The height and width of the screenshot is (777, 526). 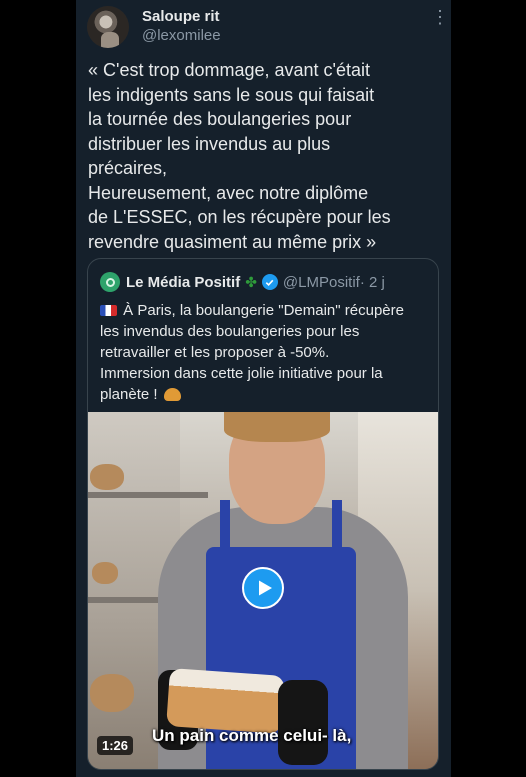 What do you see at coordinates (277, 427) in the screenshot?
I see `baker-hair` at bounding box center [277, 427].